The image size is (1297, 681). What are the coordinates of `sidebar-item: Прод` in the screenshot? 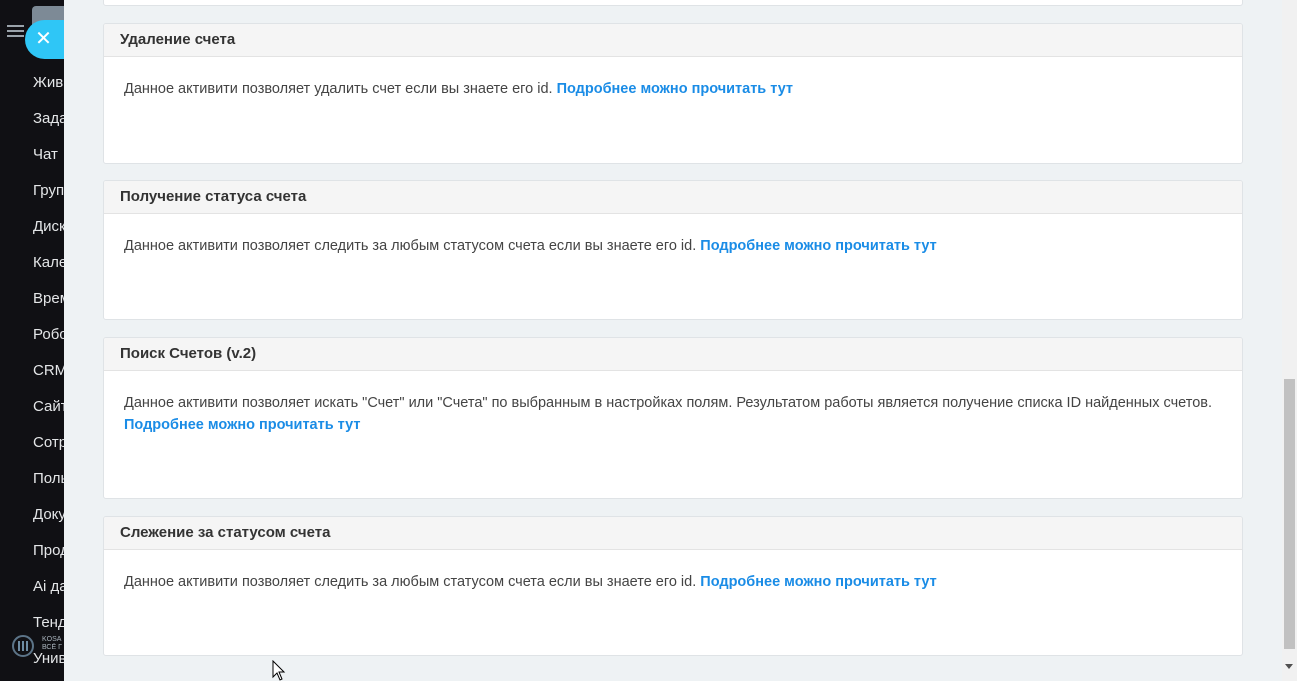 It's located at (48, 550).